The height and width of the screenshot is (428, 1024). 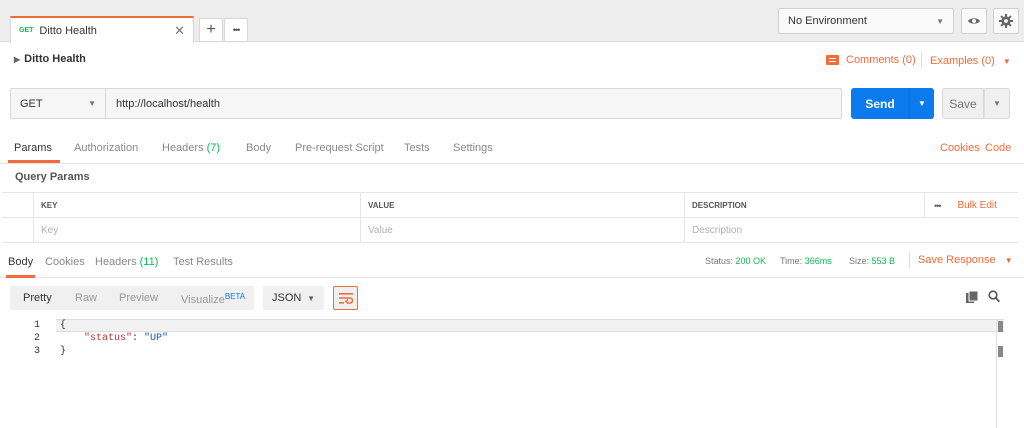 I want to click on editor-scrollbar, so click(x=1000, y=374).